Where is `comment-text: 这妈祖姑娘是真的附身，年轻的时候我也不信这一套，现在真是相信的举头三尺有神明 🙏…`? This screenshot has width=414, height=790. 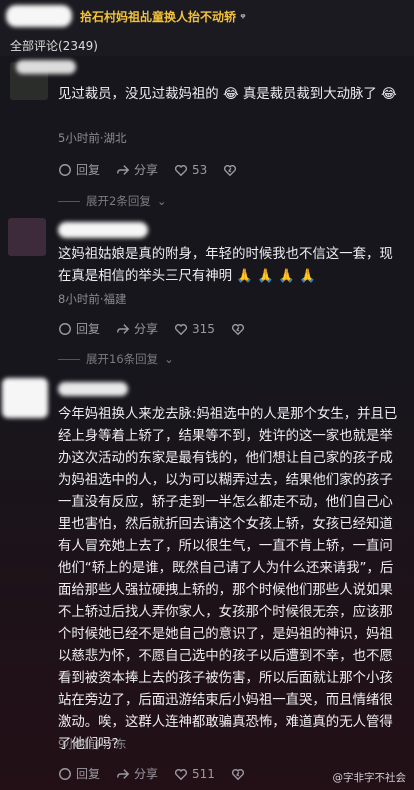 comment-text: 这妈祖姑娘是真的附身，年轻的时候我也不信这一套，现在真是相信的举头三尺有神明 🙏… is located at coordinates (225, 265).